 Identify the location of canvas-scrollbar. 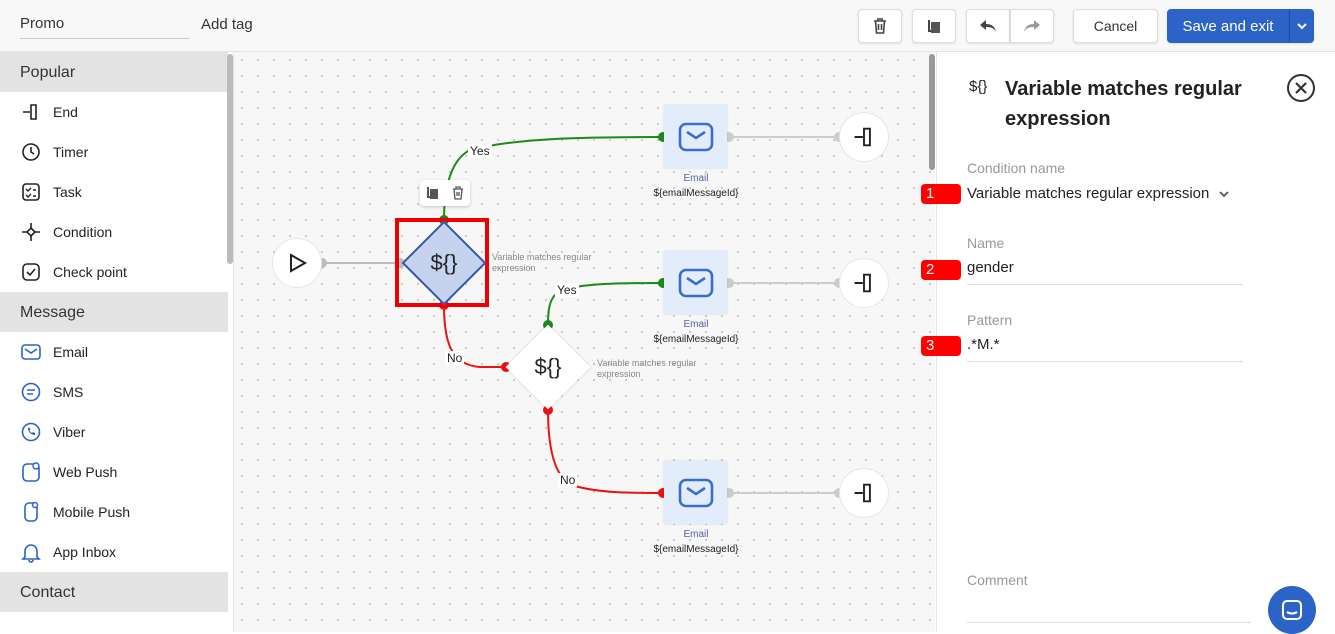
(932, 112).